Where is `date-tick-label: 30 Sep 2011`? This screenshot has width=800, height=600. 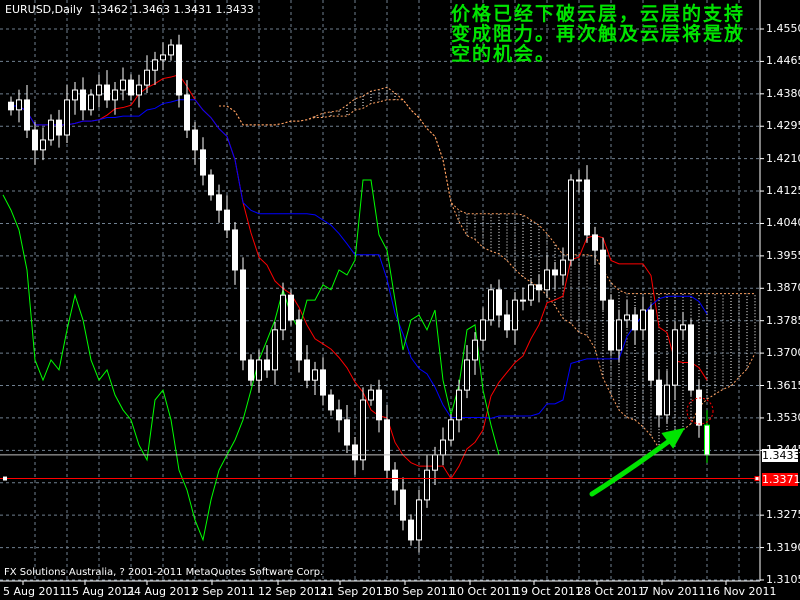
date-tick-label: 30 Sep 2011 is located at coordinates (420, 591).